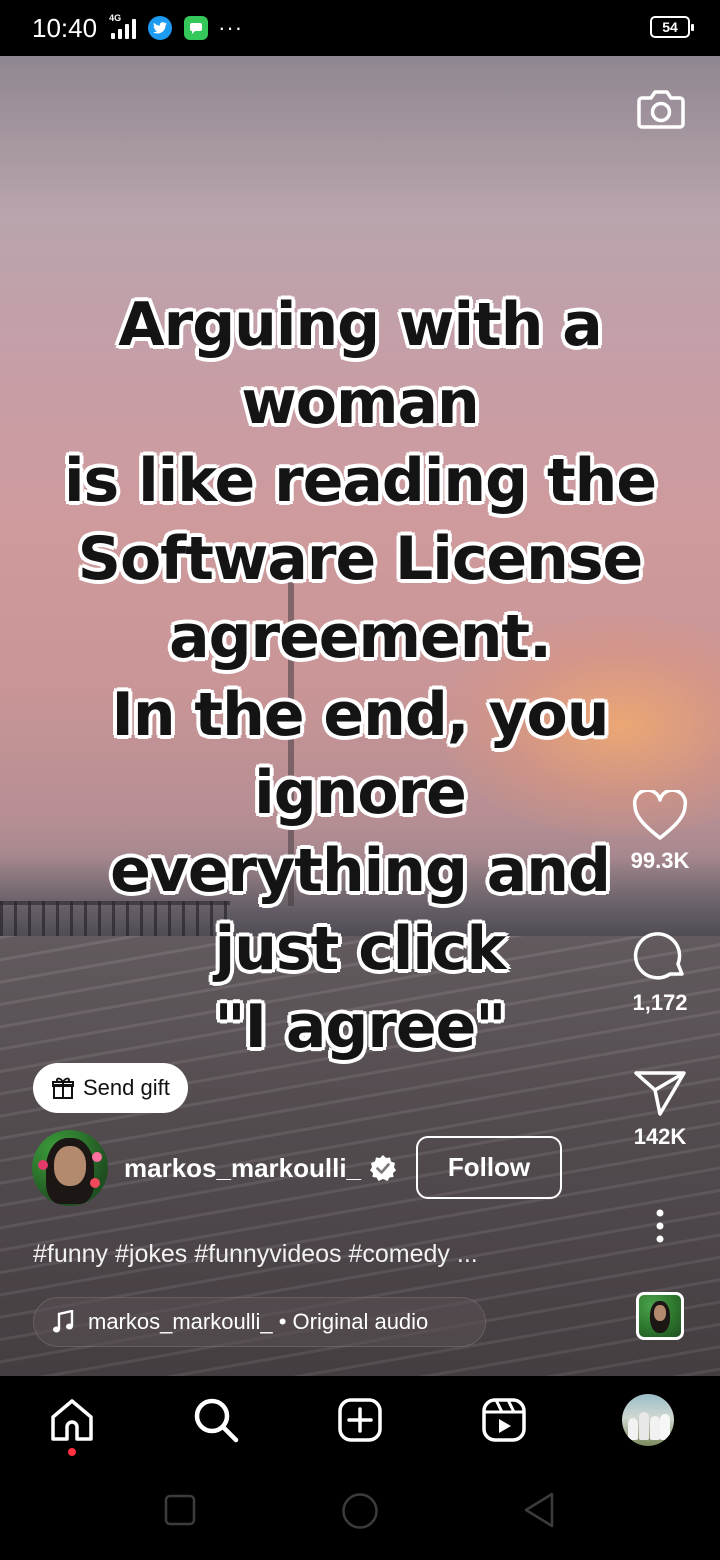 This screenshot has width=720, height=1560. I want to click on recents-button-icon, so click(180, 1510).